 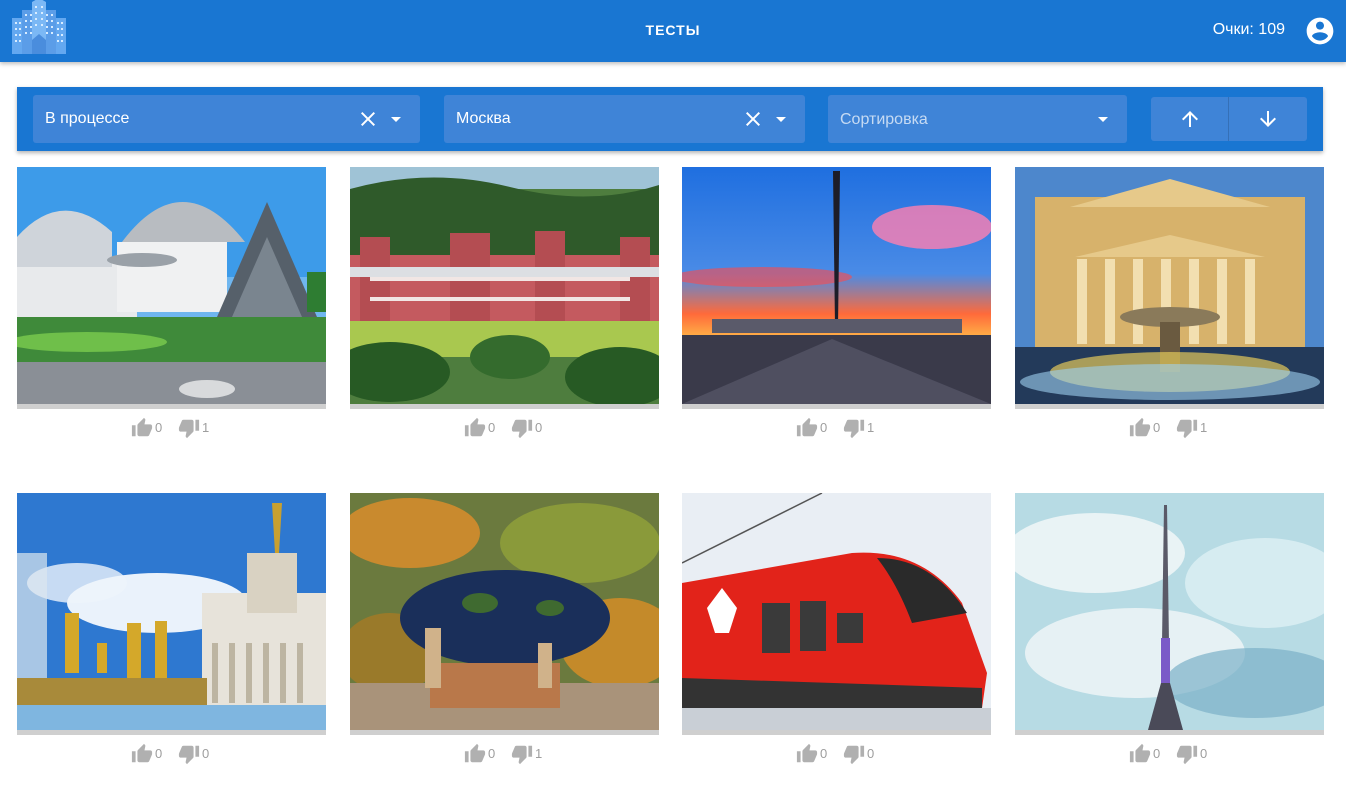 What do you see at coordinates (884, 119) in the screenshot?
I see `sort-select-placeholder: Сортировка` at bounding box center [884, 119].